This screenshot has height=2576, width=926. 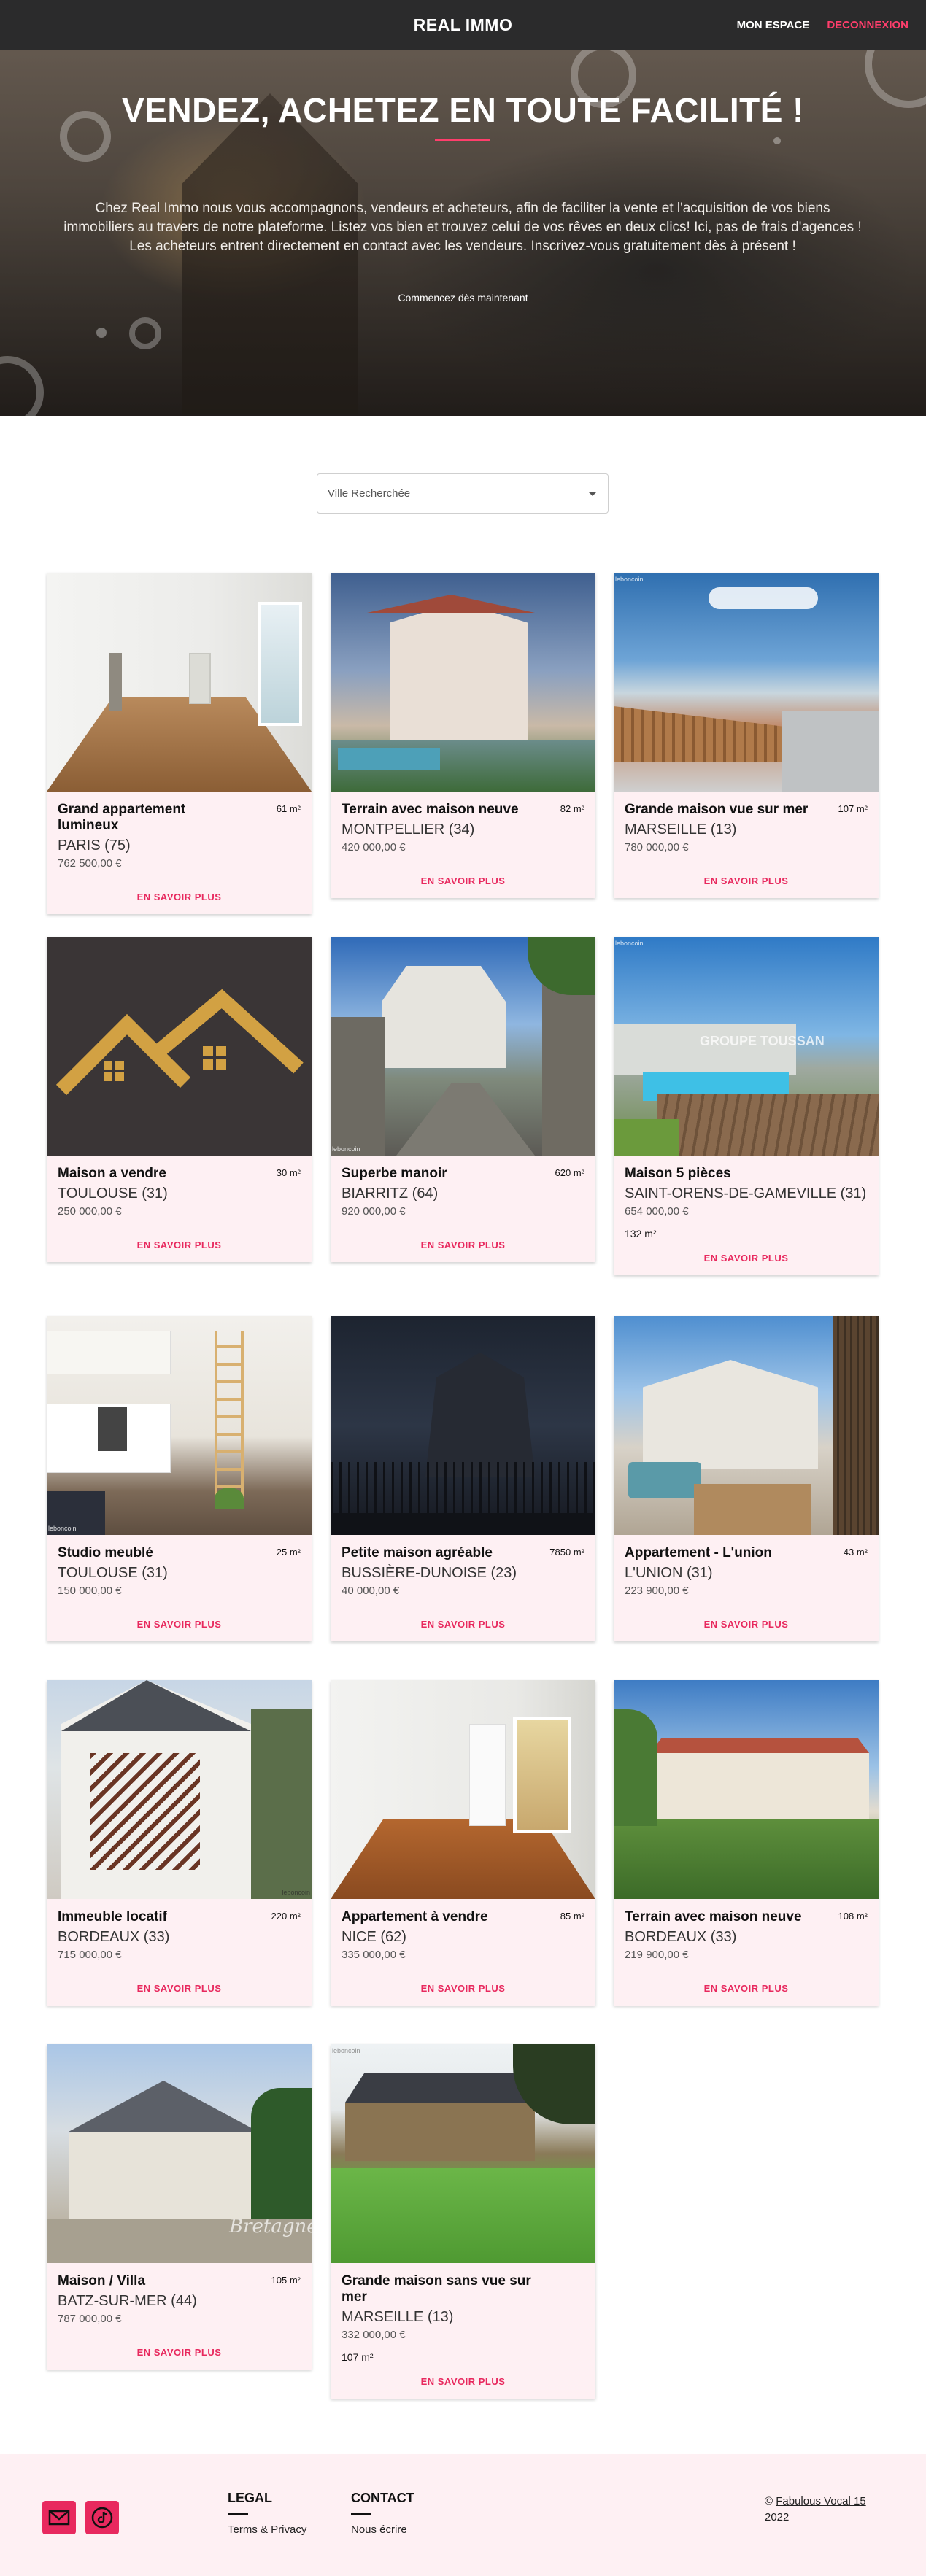 What do you see at coordinates (102, 2281) in the screenshot?
I see `listing-title: Maison / Villa` at bounding box center [102, 2281].